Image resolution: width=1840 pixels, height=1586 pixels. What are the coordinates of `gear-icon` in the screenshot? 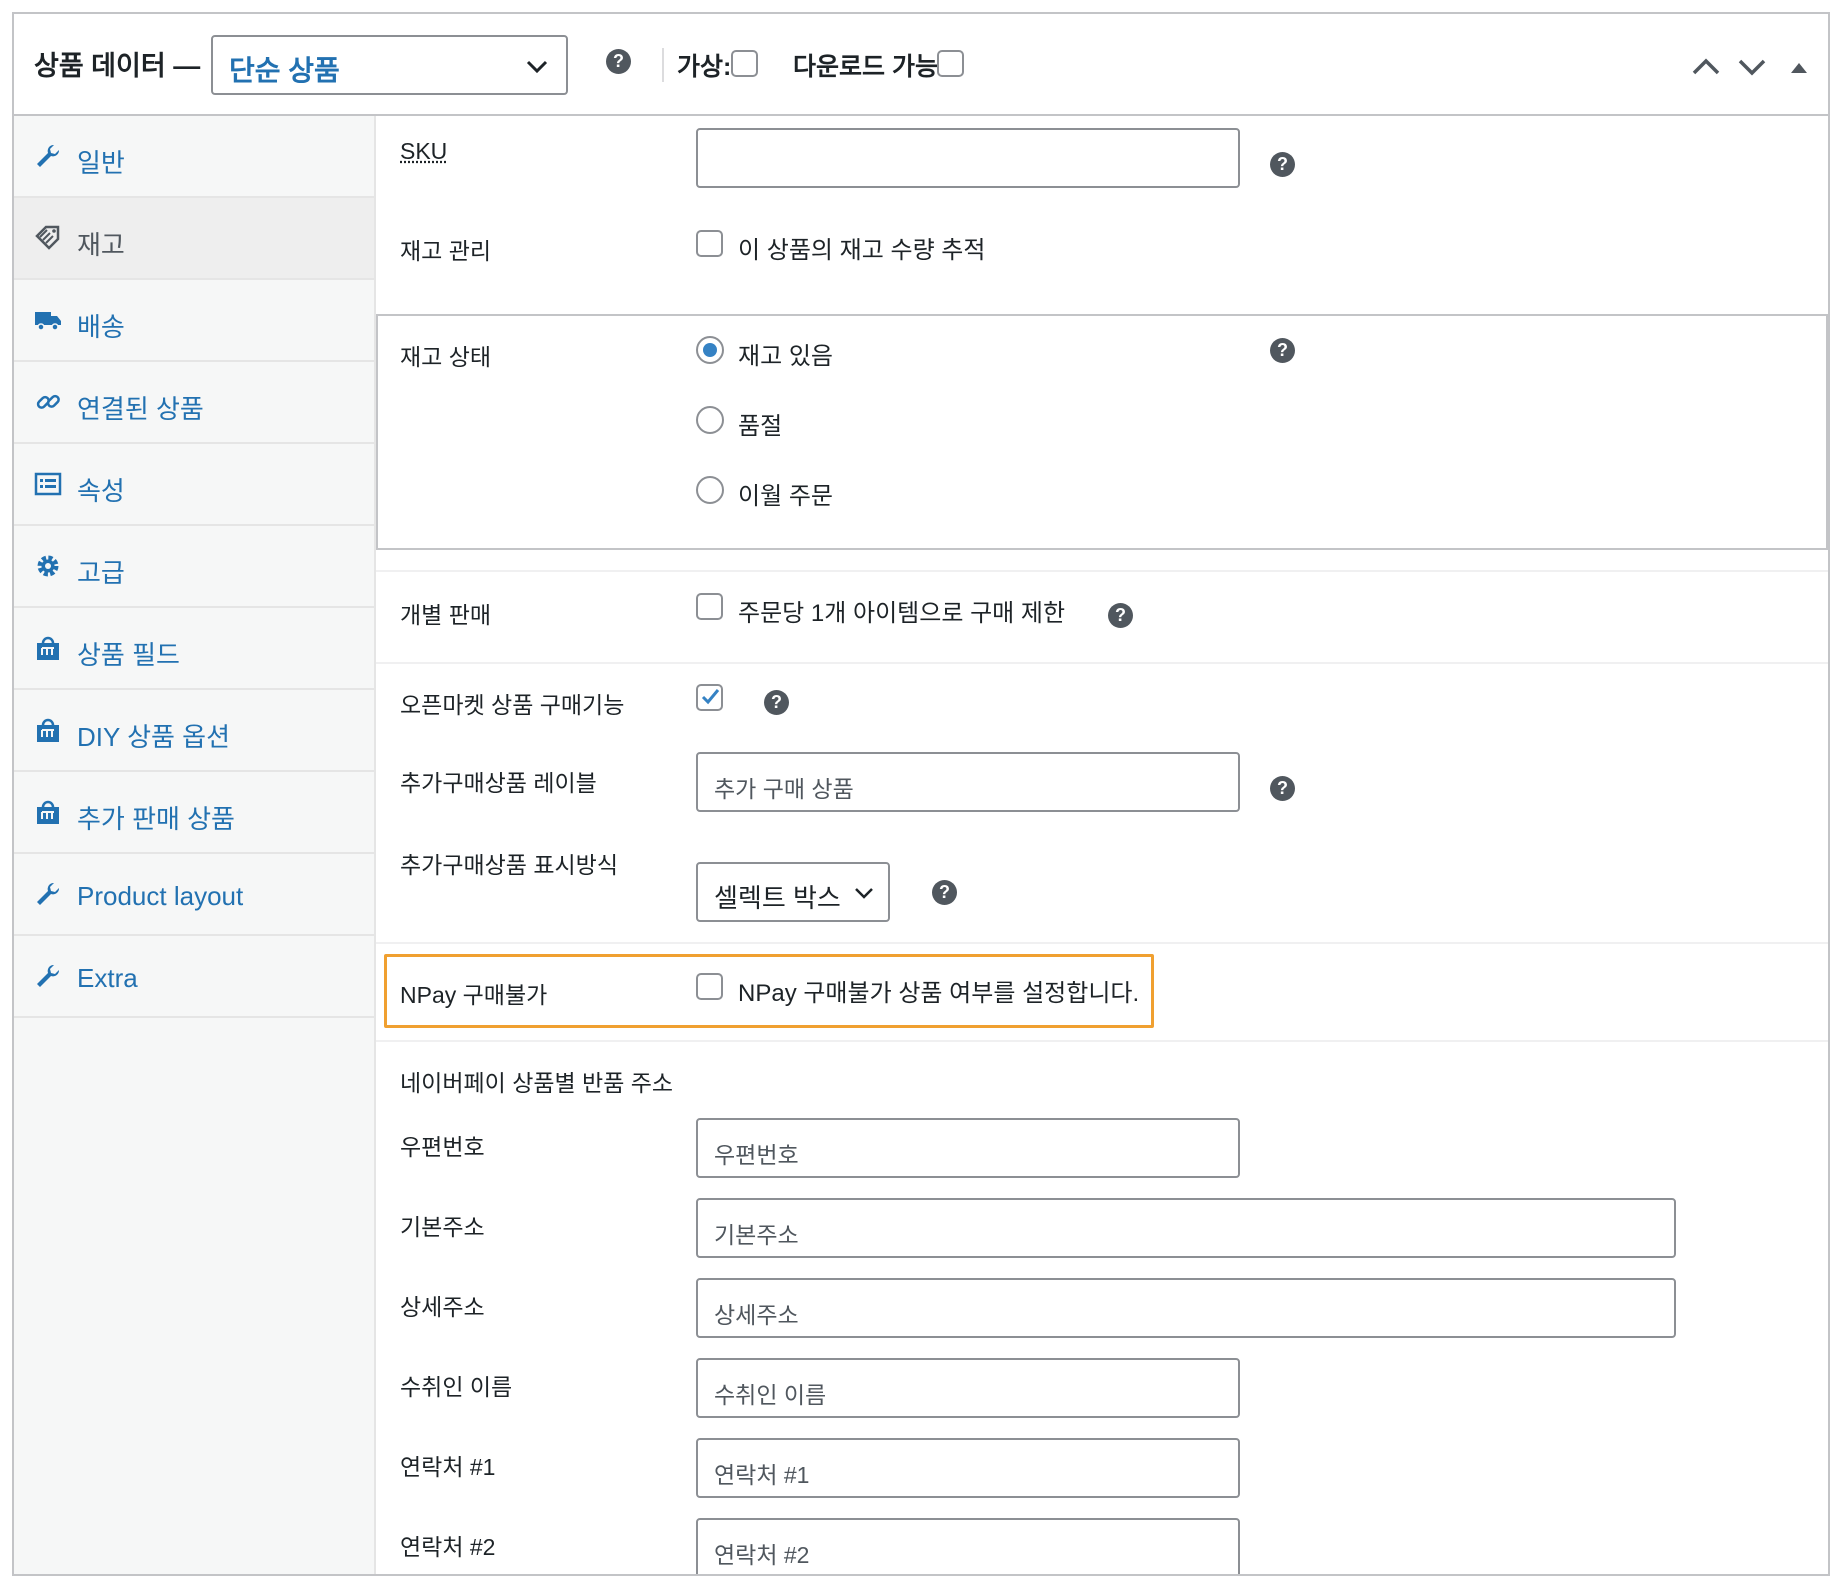 It's located at (48, 566).